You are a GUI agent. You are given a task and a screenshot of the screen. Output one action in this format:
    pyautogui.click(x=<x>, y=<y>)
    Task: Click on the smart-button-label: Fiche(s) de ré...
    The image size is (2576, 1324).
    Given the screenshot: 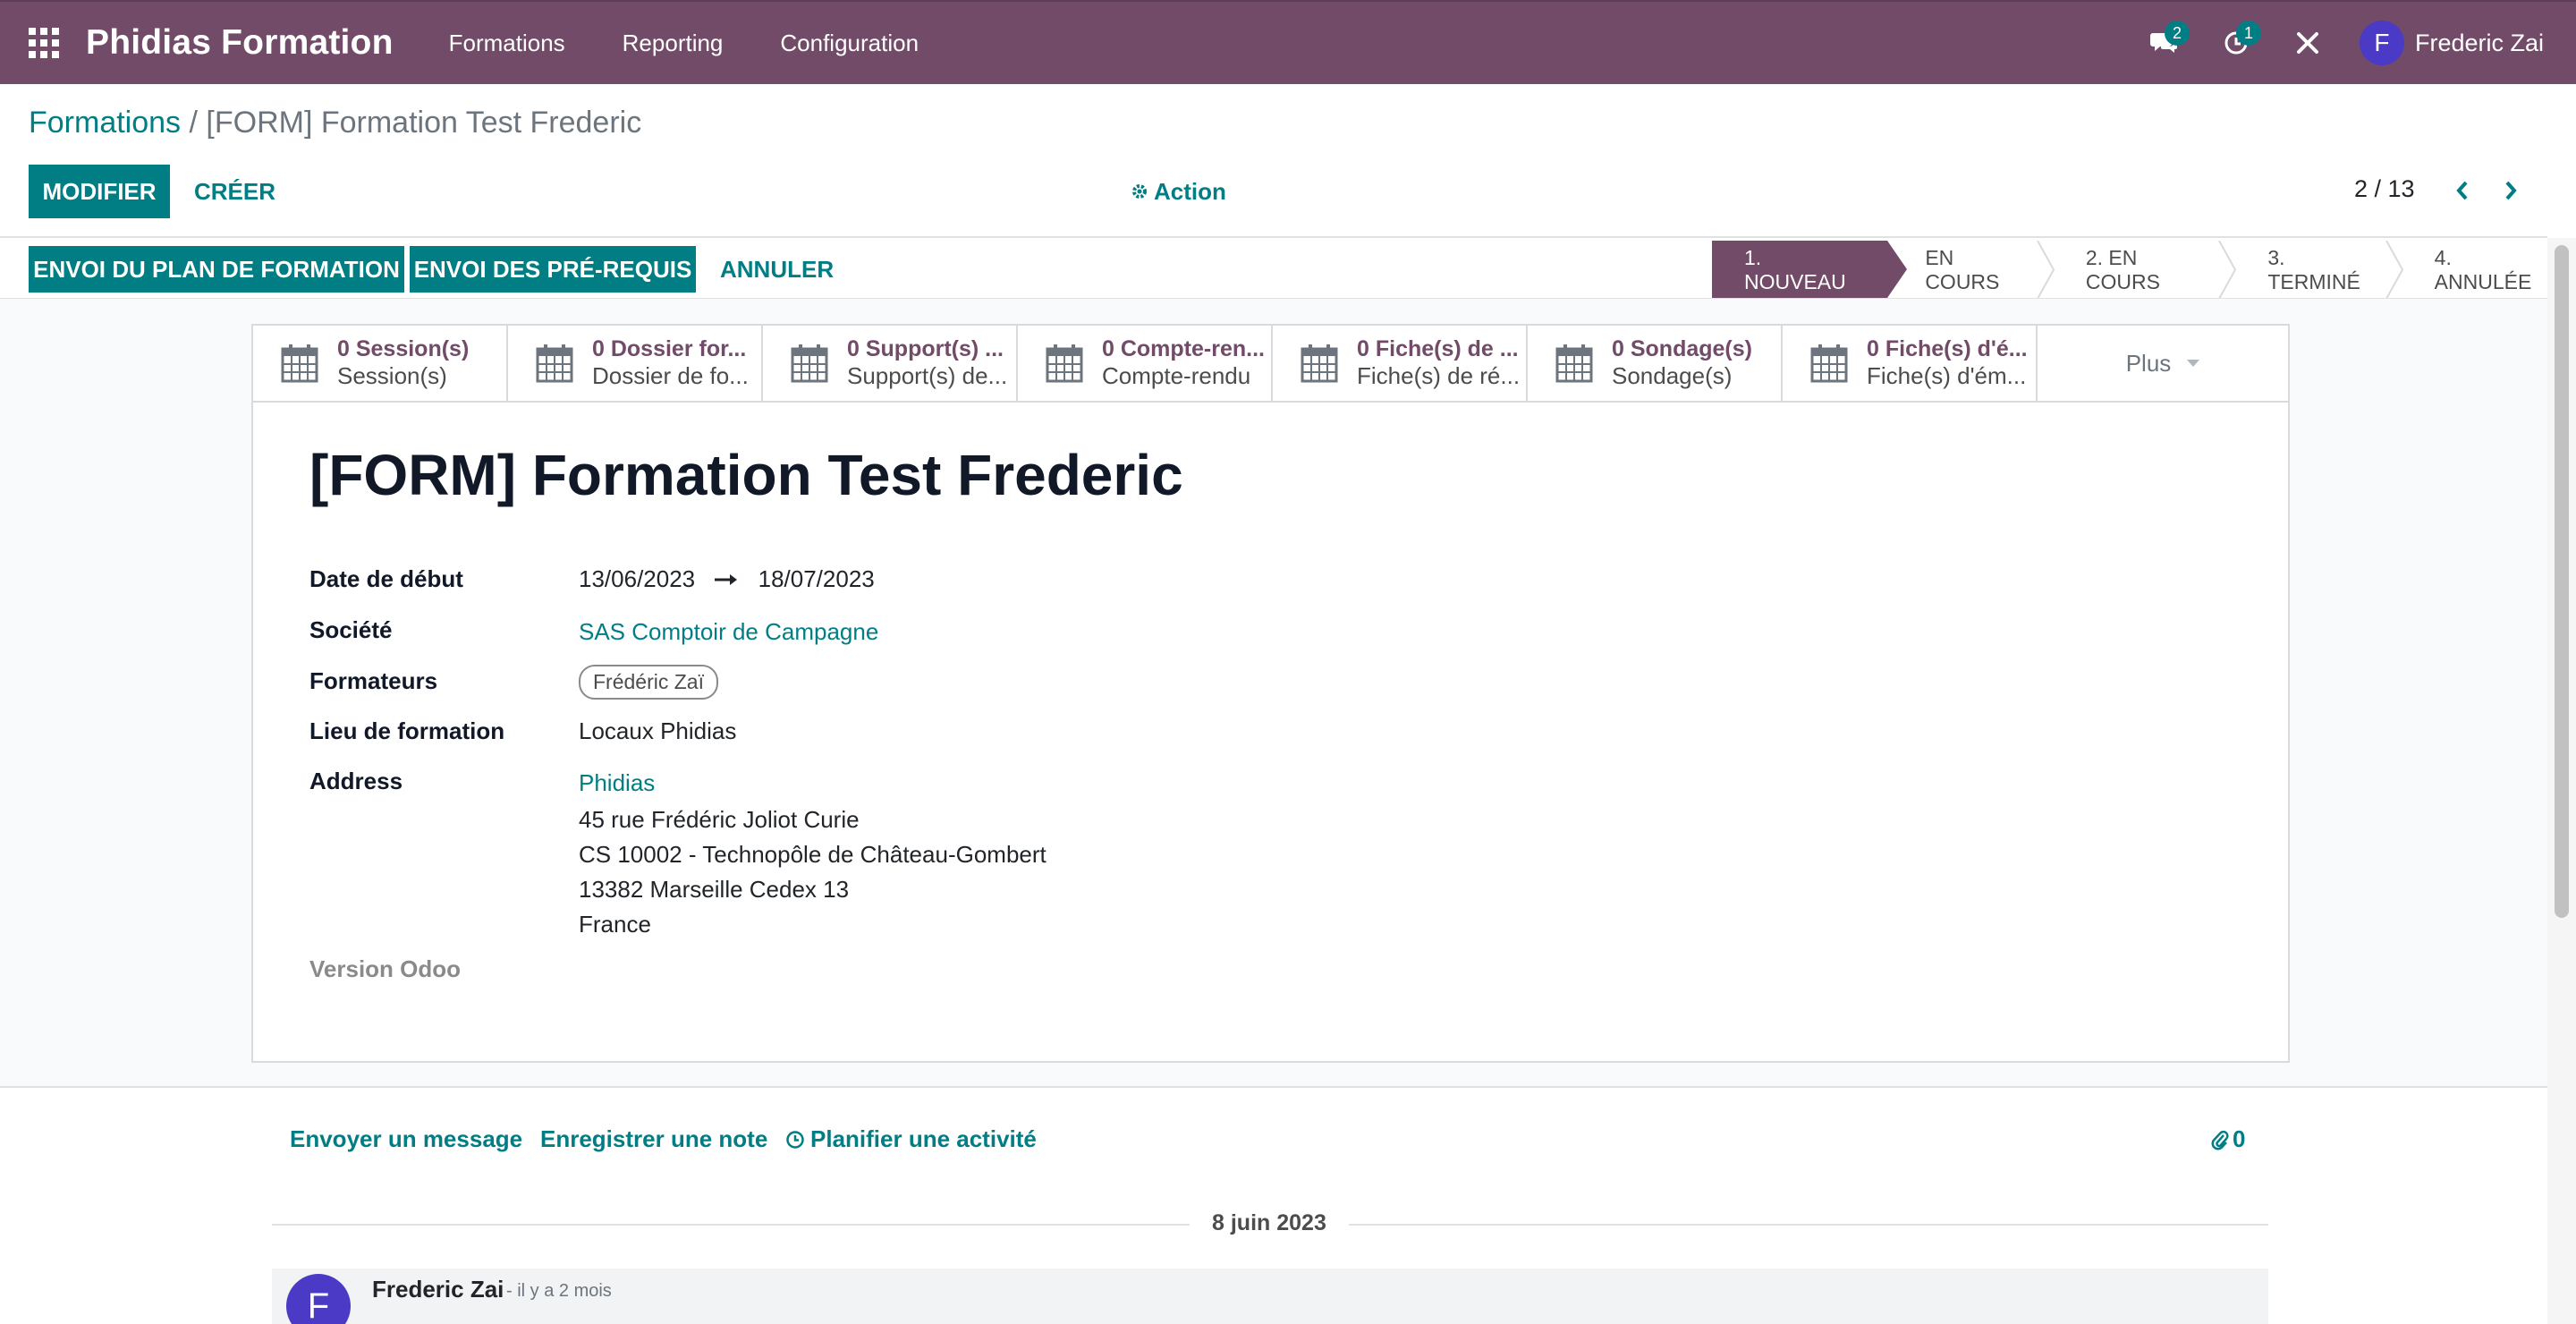 What is the action you would take?
    pyautogui.click(x=1439, y=375)
    